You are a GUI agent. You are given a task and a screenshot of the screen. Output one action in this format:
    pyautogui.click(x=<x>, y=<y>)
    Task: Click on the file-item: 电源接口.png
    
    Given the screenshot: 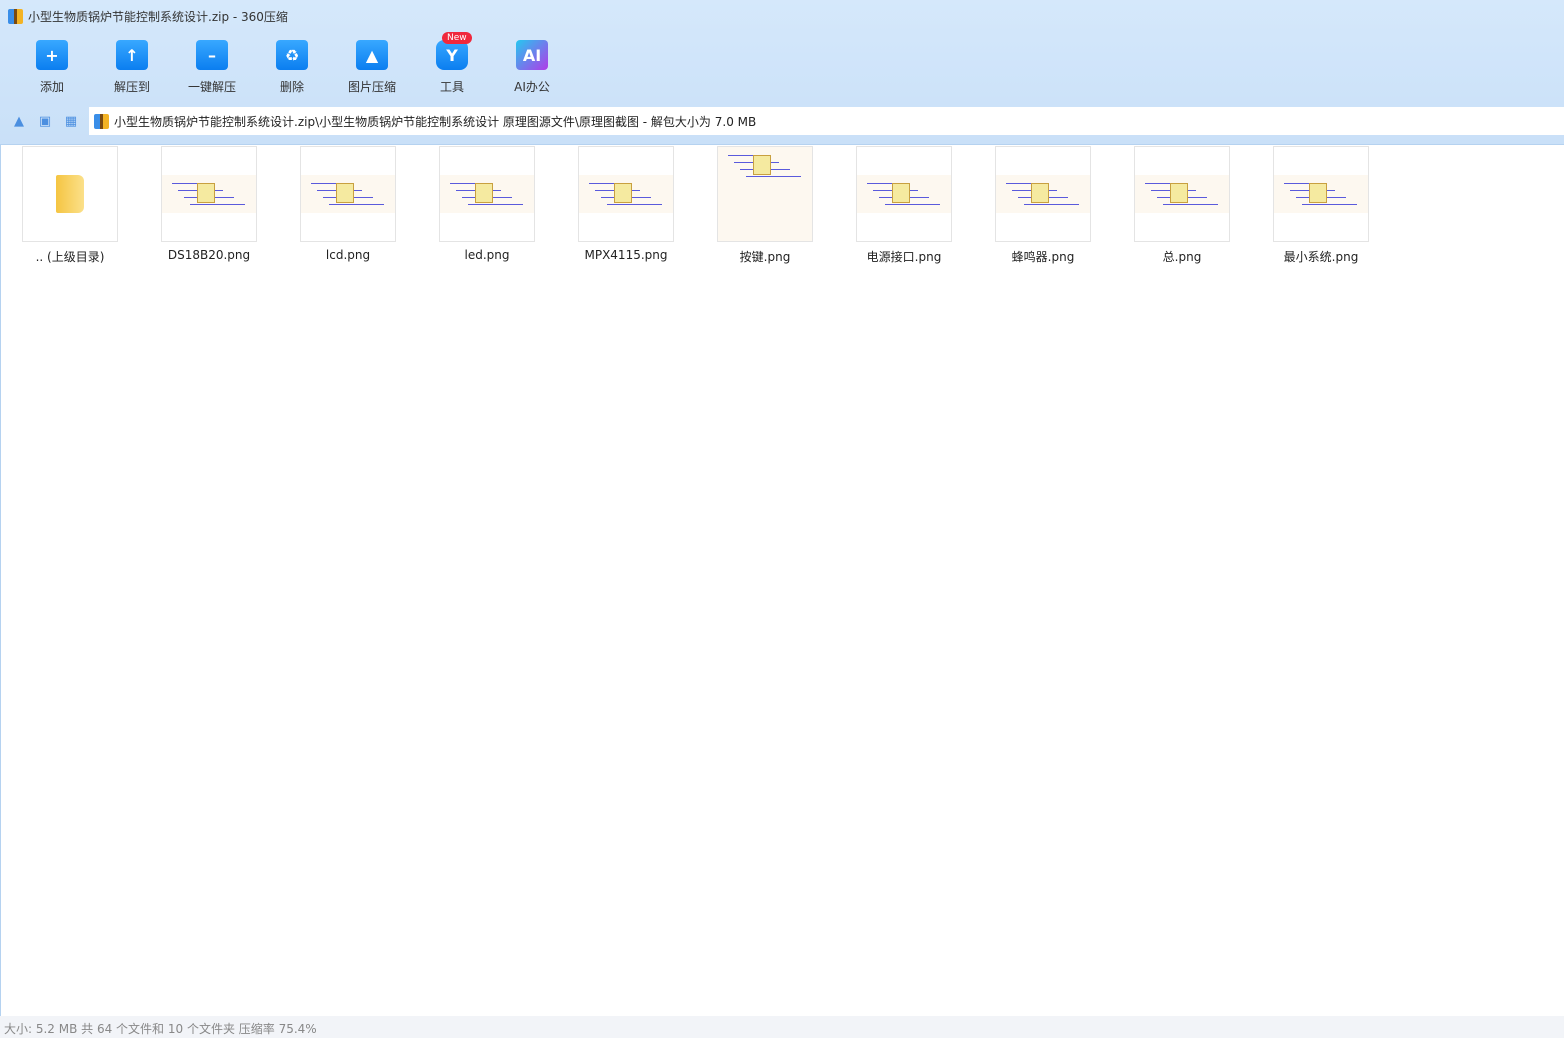 What is the action you would take?
    pyautogui.click(x=925, y=205)
    